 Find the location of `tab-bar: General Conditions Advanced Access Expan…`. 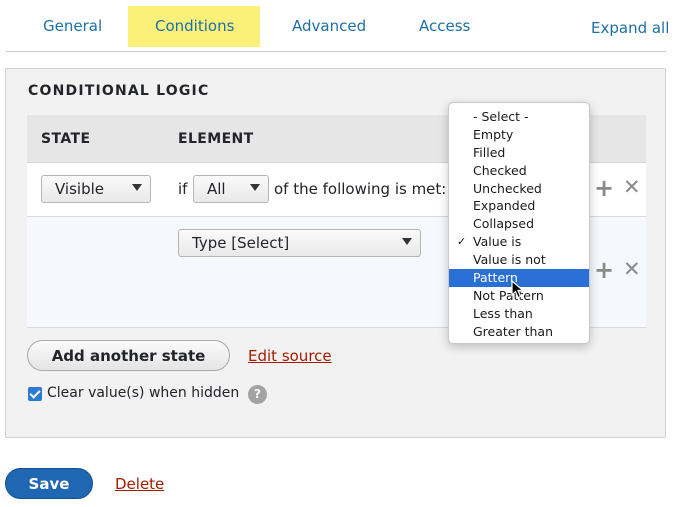

tab-bar: General Conditions Advanced Access Expan… is located at coordinates (341, 26).